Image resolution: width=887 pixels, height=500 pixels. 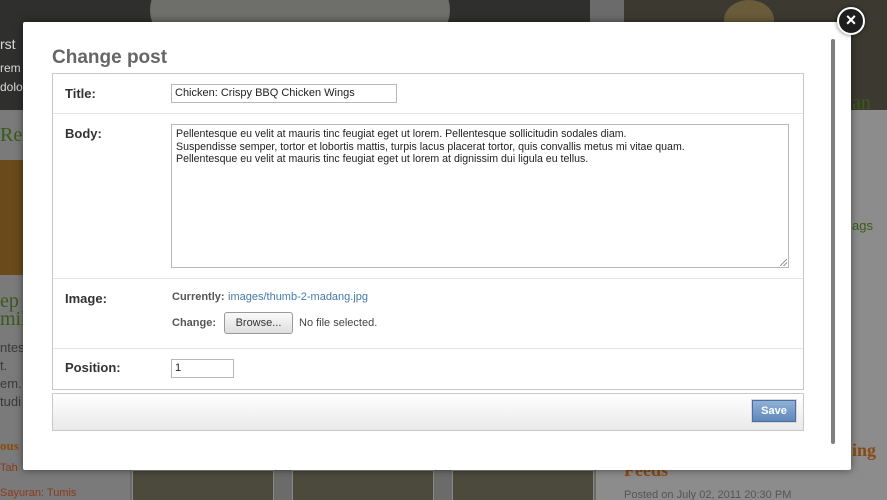 I want to click on change-label: Change:, so click(x=194, y=323).